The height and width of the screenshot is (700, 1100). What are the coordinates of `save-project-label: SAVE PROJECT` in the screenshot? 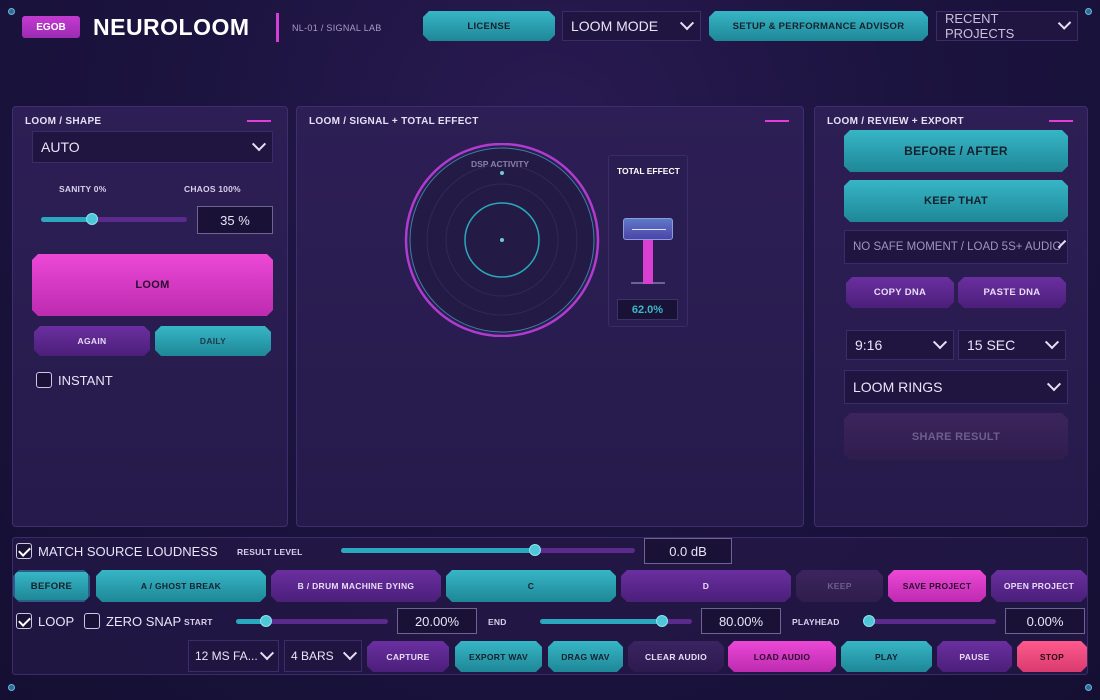 It's located at (937, 586).